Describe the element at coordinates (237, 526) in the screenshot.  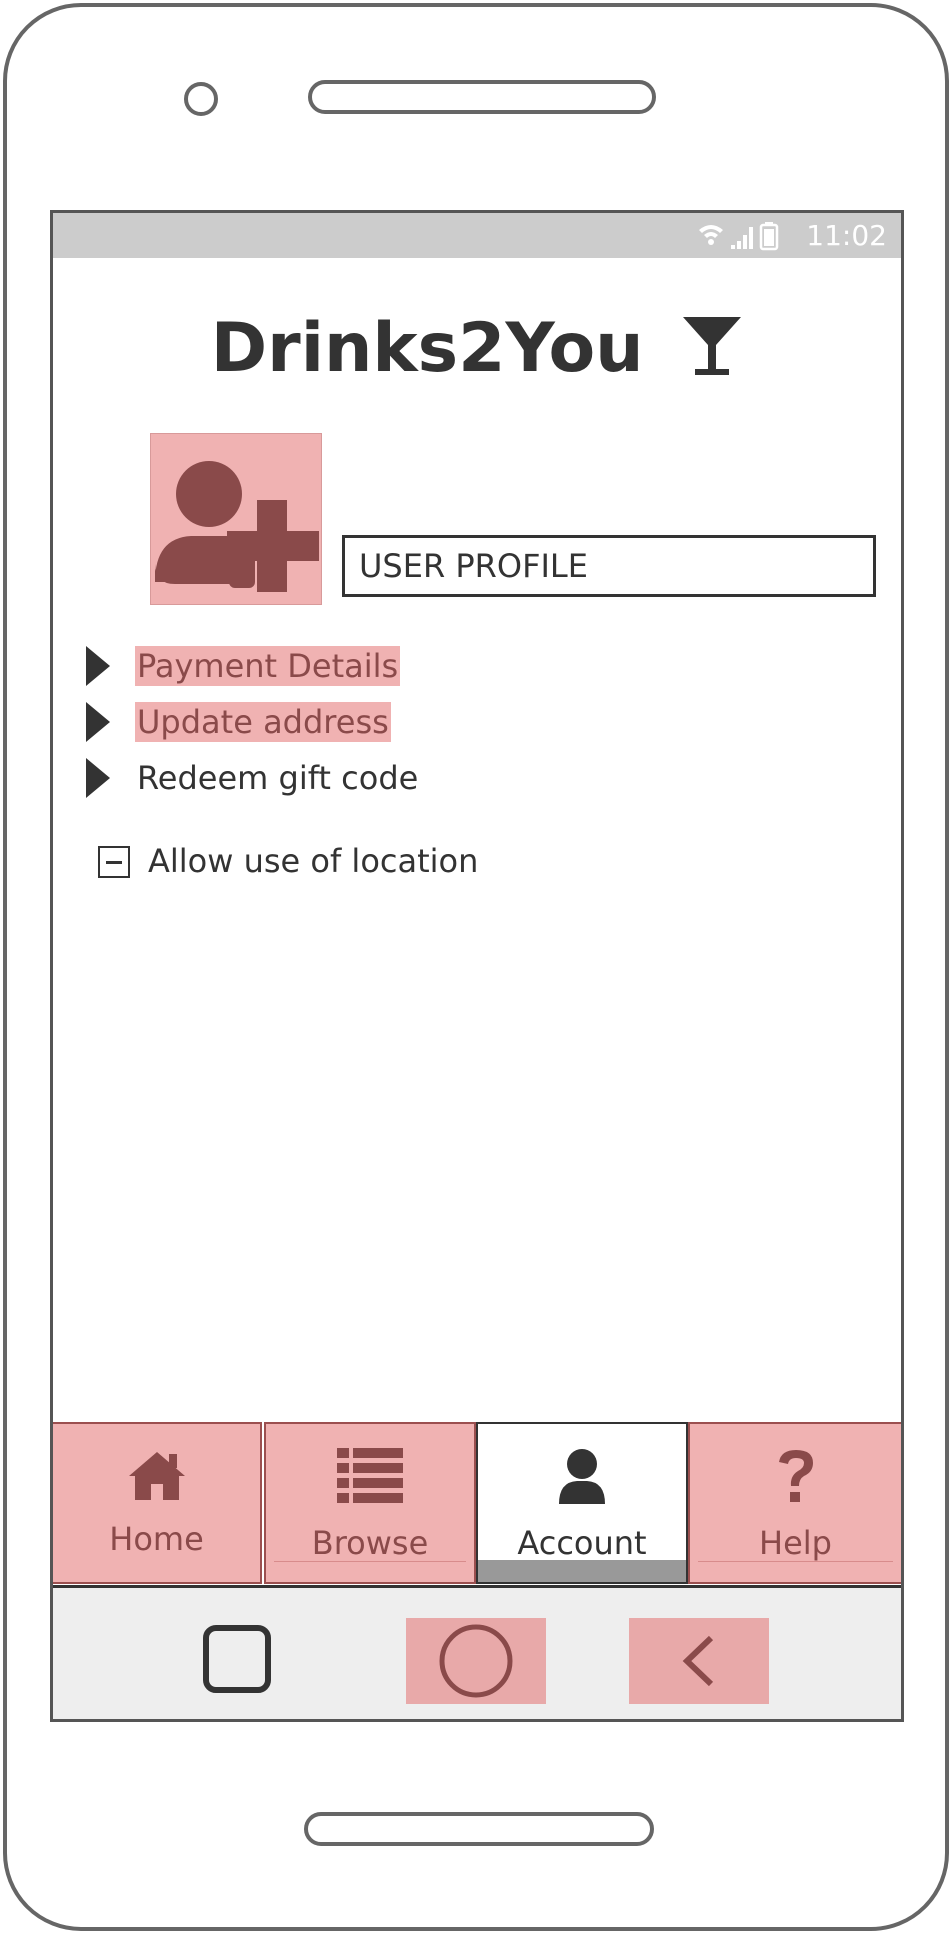
I see `add-user-icon` at that location.